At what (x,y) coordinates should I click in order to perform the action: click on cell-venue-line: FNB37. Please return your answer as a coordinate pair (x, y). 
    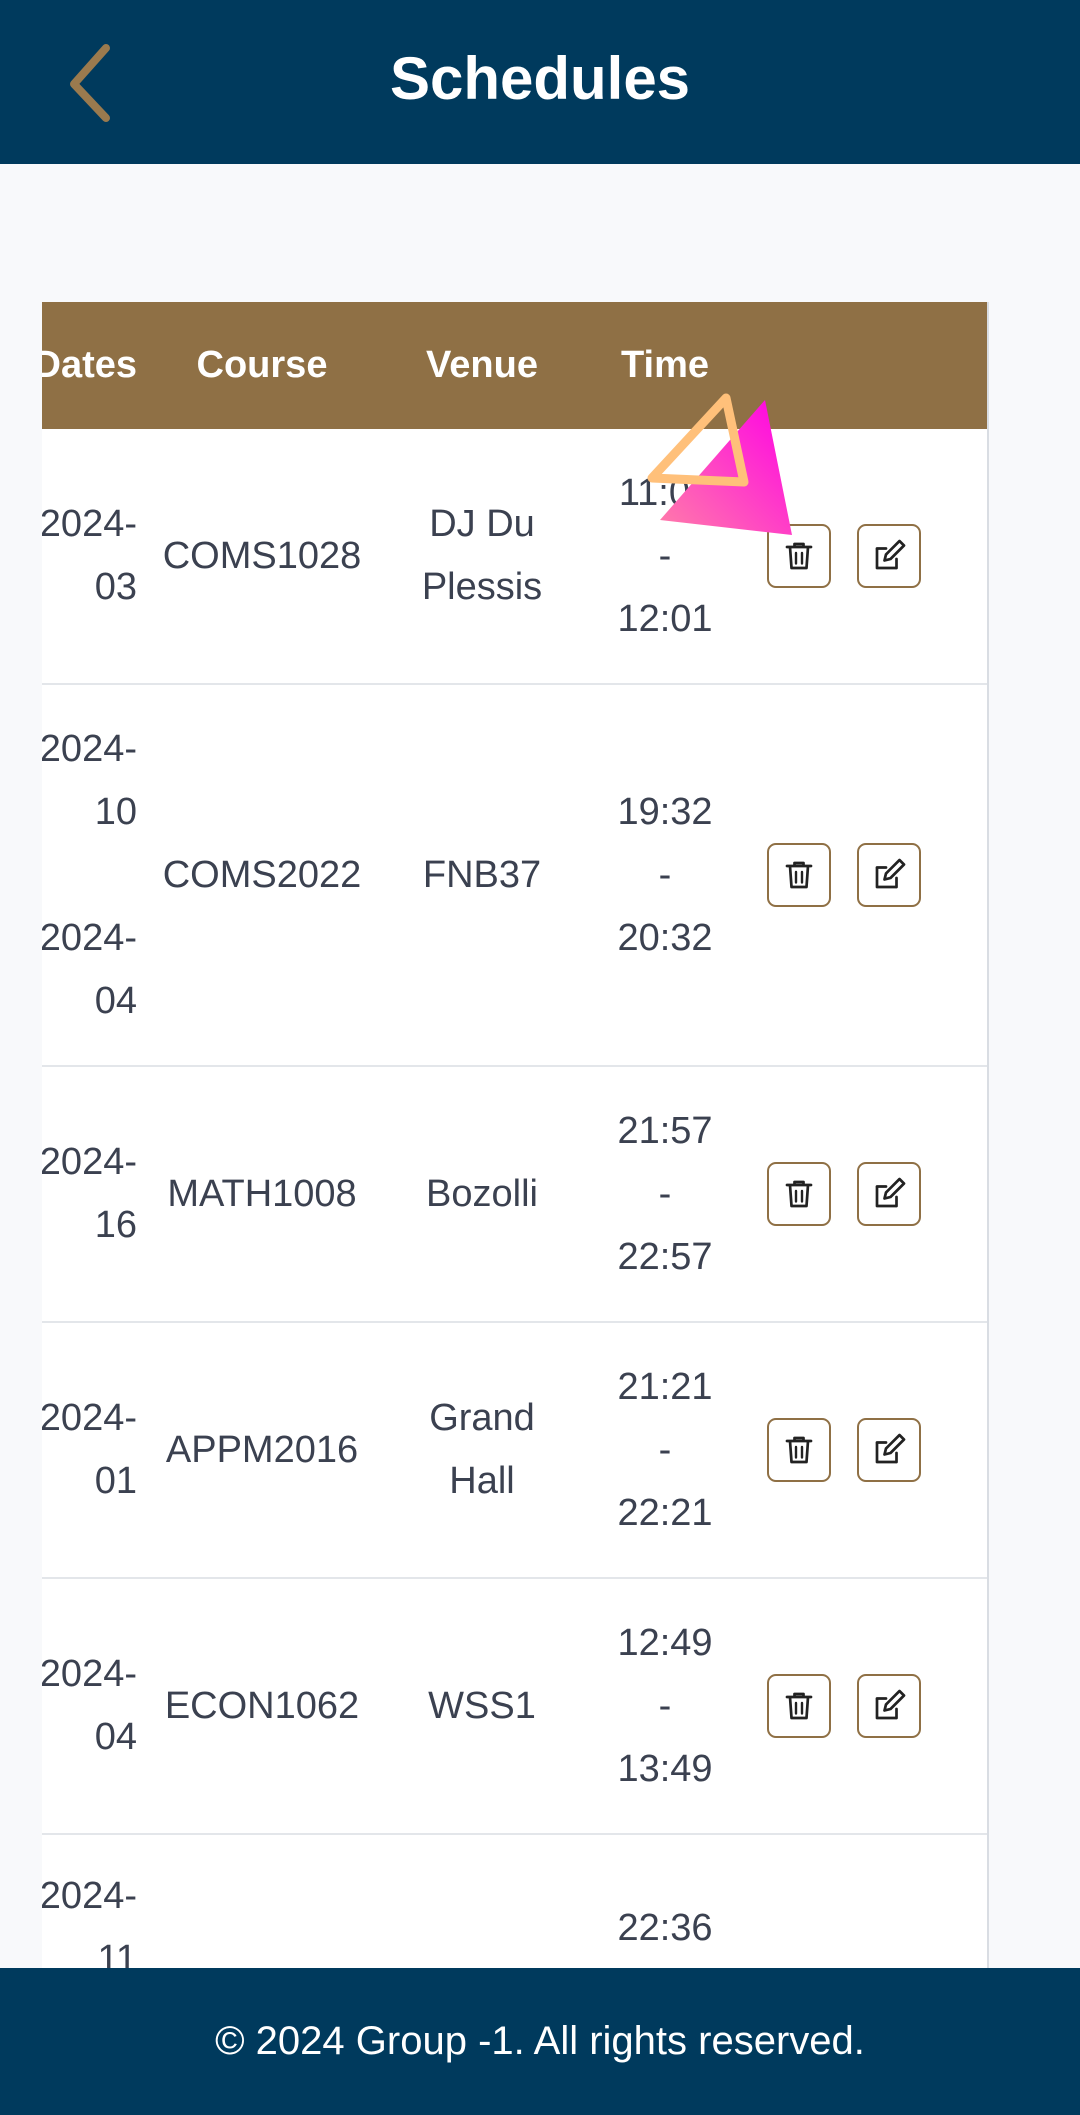
    Looking at the image, I should click on (482, 874).